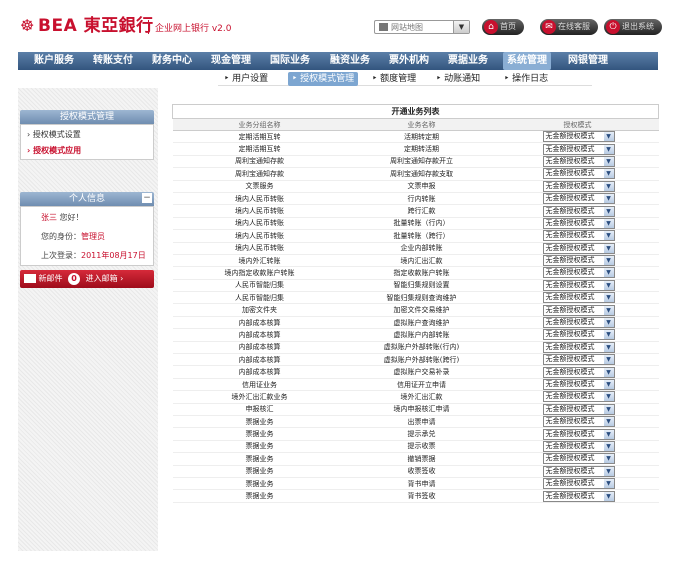 The image size is (675, 565). I want to click on logout-button: ⏻ 退出系统, so click(633, 27).